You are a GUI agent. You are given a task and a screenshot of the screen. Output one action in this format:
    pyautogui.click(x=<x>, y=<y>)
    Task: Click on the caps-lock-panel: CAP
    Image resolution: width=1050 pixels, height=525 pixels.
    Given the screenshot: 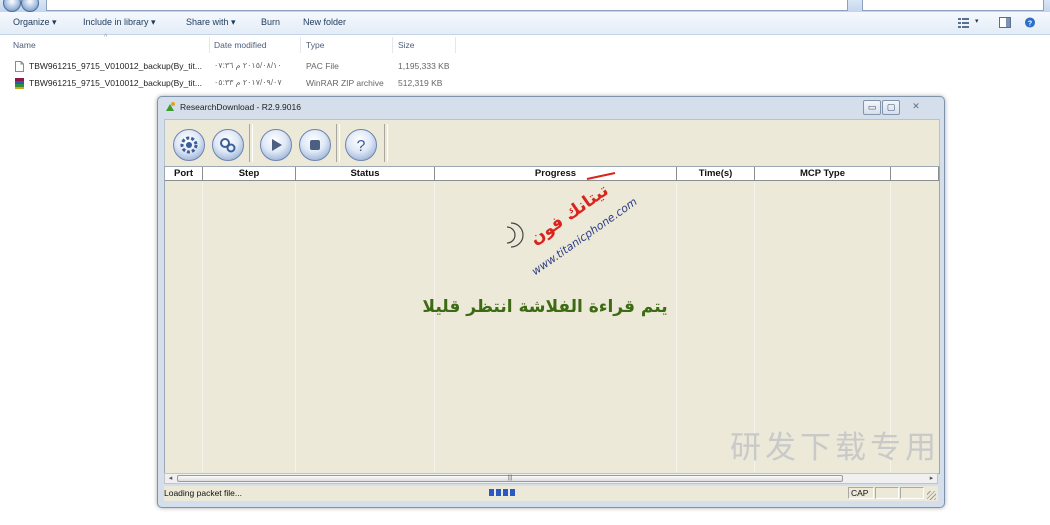 What is the action you would take?
    pyautogui.click(x=861, y=493)
    